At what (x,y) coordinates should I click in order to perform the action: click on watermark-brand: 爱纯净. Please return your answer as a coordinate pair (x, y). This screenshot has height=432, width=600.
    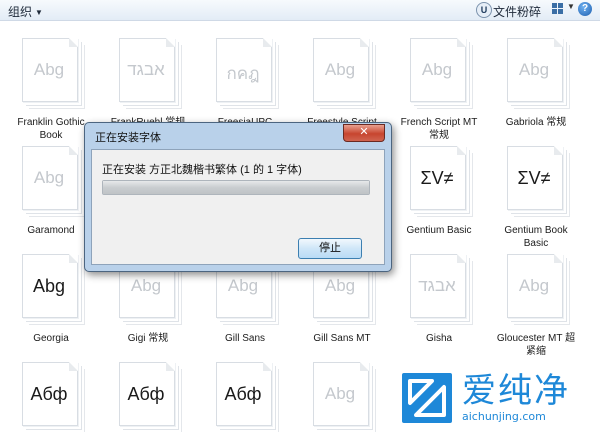
    Looking at the image, I should click on (516, 391).